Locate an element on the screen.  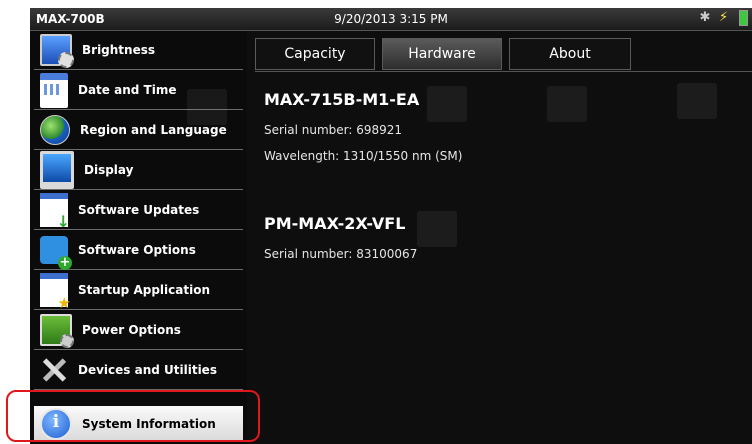
battery-icon is located at coordinates (743, 18).